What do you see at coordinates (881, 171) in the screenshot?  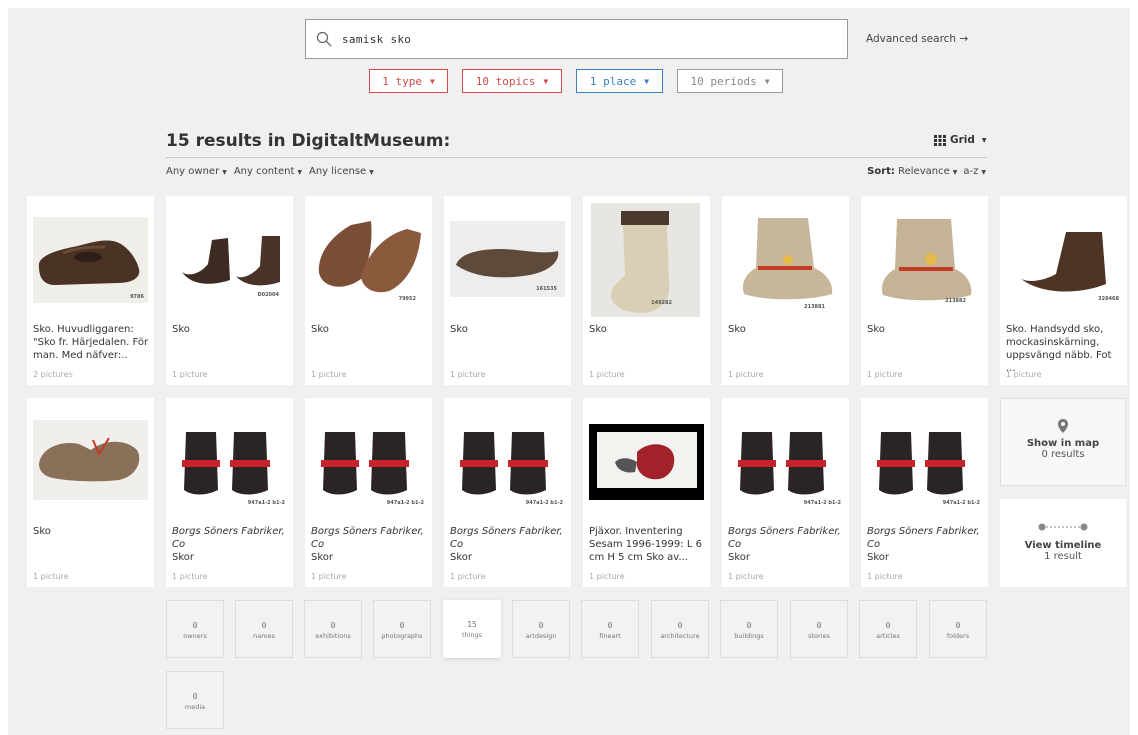 I see `sort-label: Sort:` at bounding box center [881, 171].